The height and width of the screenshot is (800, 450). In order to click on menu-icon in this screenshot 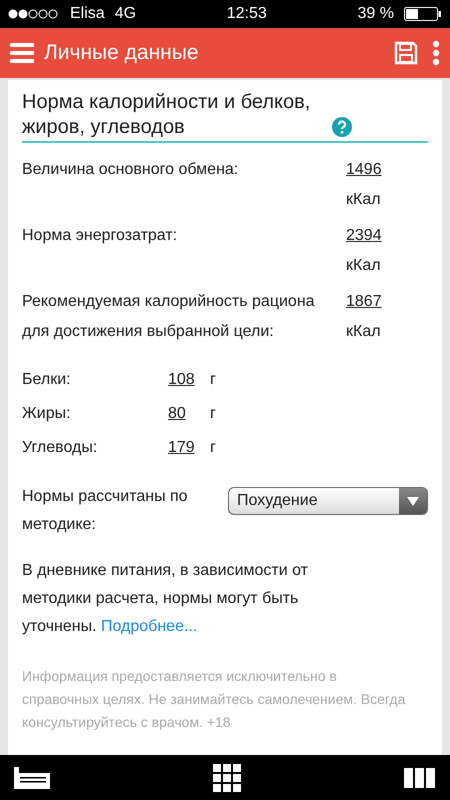, I will do `click(22, 53)`.